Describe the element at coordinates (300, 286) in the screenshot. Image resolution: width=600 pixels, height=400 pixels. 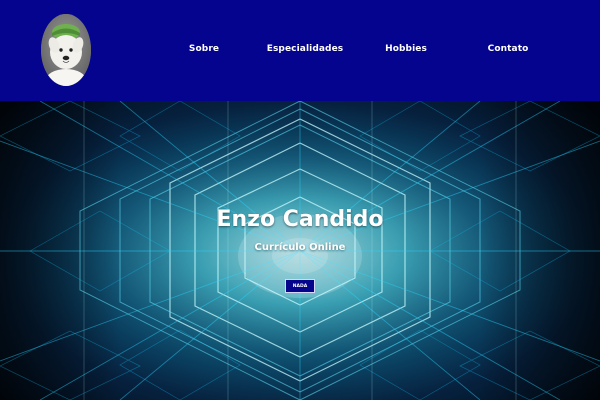
I see `hero-action-button: NADA` at that location.